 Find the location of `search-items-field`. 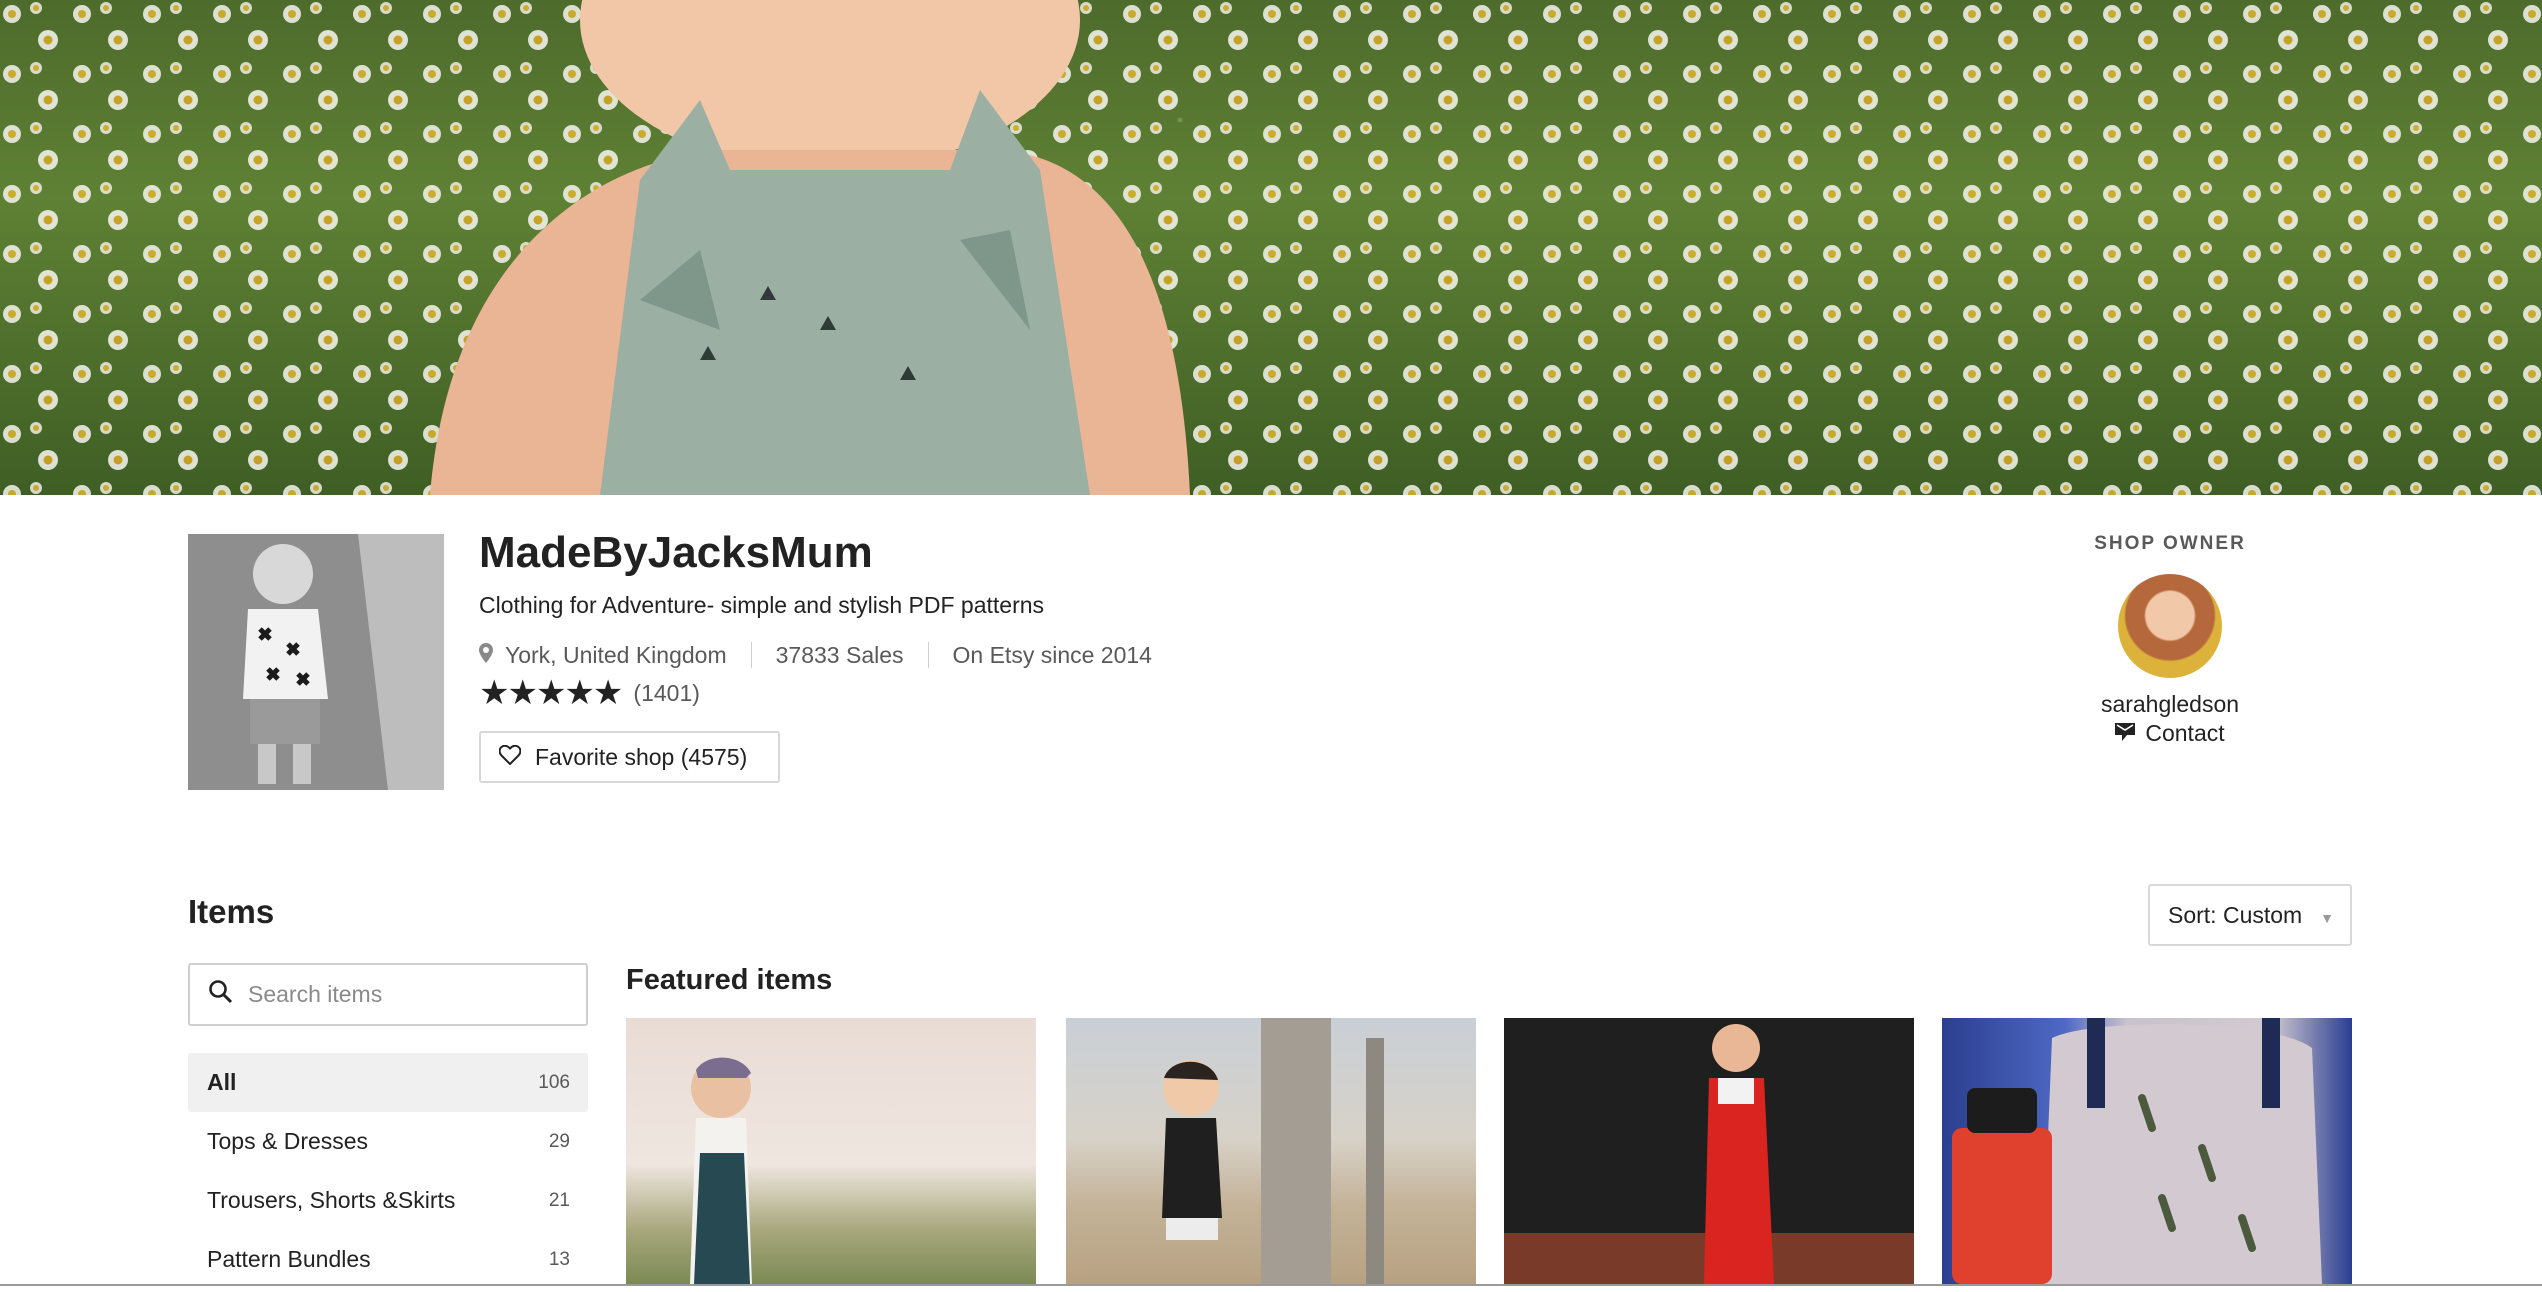

search-items-field is located at coordinates (388, 994).